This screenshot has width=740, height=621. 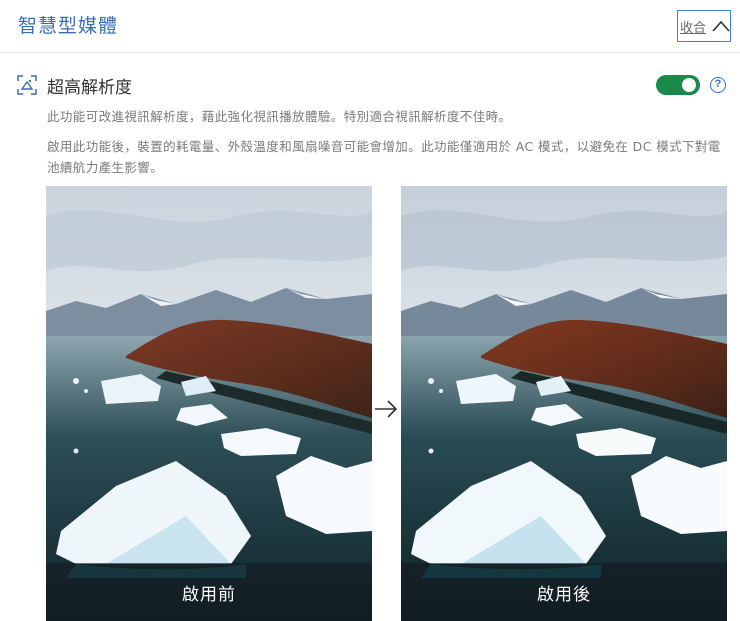 What do you see at coordinates (386, 409) in the screenshot?
I see `arrow-right-icon` at bounding box center [386, 409].